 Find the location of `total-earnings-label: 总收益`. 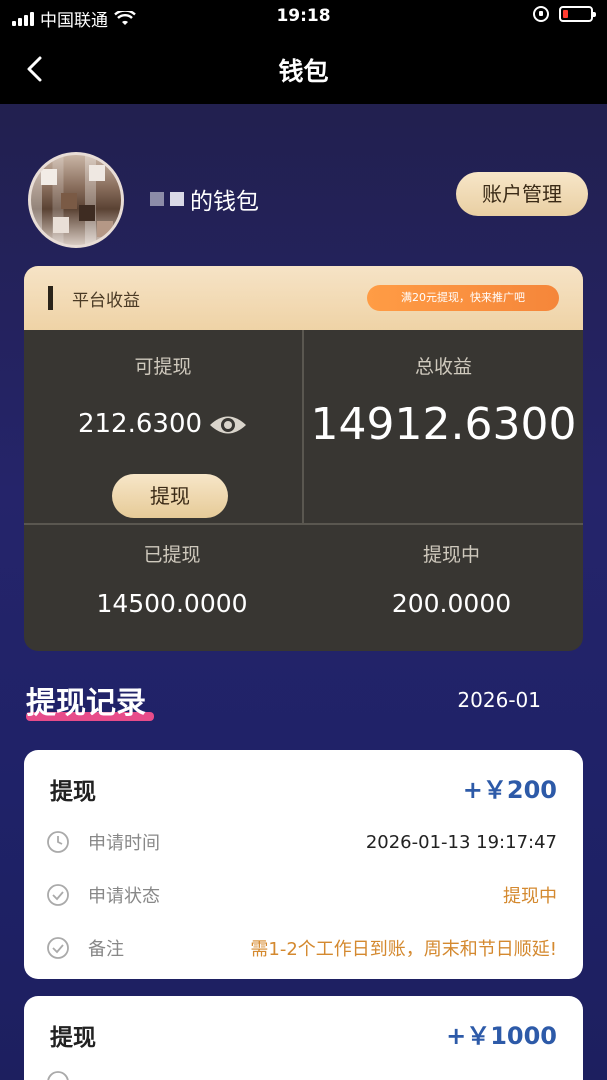

total-earnings-label: 总收益 is located at coordinates (443, 367).